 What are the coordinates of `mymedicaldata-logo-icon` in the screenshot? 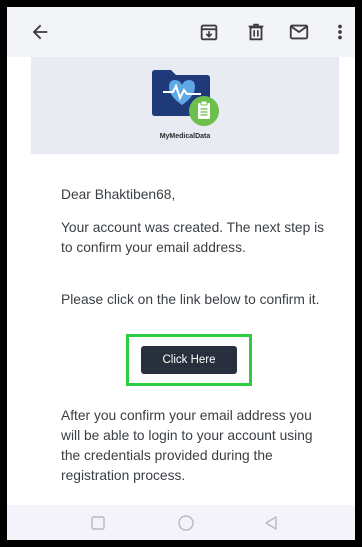 It's located at (187, 99).